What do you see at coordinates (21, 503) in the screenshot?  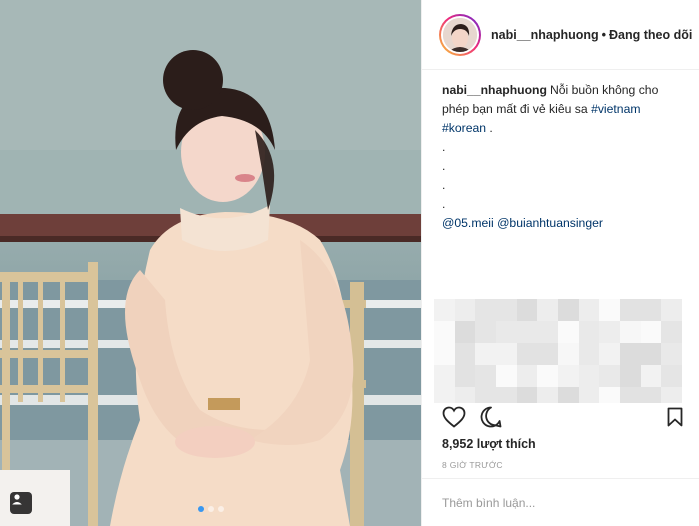 I see `person-tag-icon` at bounding box center [21, 503].